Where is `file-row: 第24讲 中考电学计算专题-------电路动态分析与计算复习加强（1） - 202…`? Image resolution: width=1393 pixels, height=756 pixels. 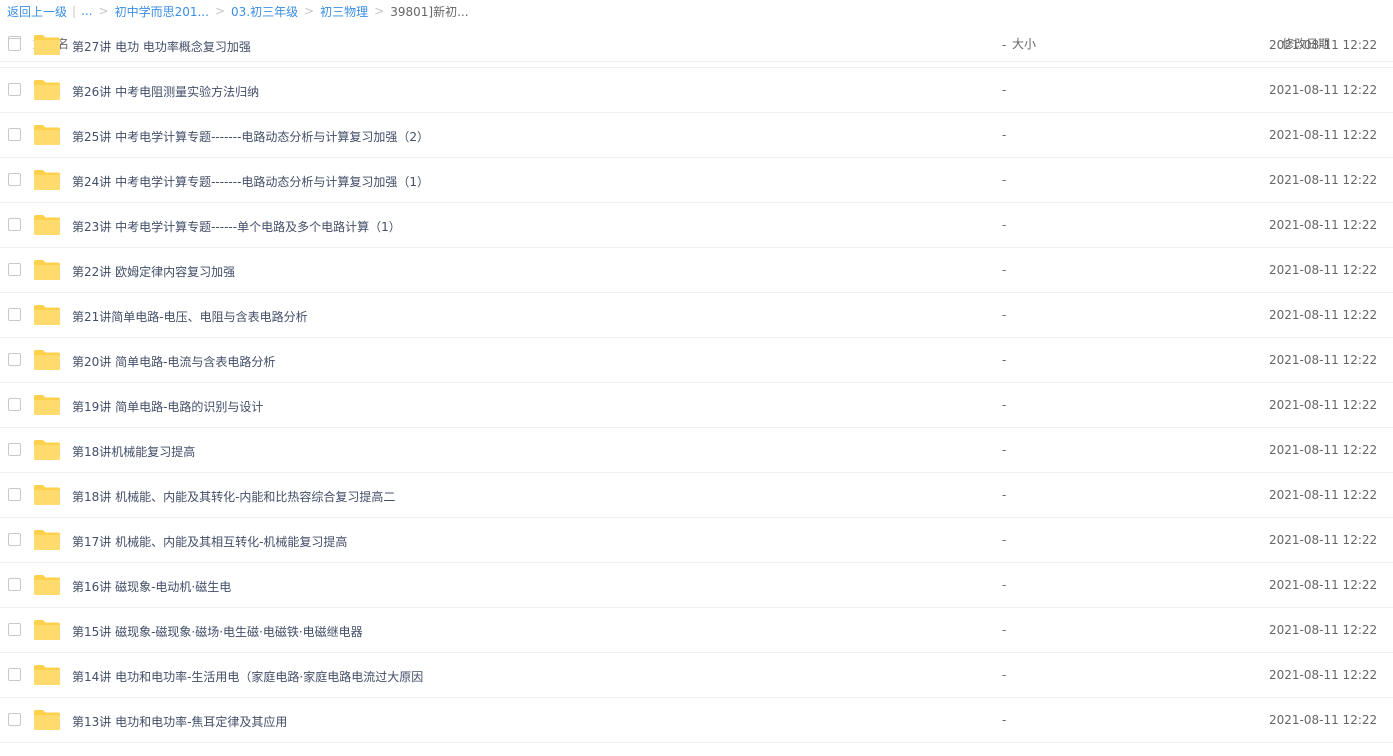
file-row: 第24讲 中考电学计算专题-------电路动态分析与计算复习加强（1） - 202… is located at coordinates (696, 180).